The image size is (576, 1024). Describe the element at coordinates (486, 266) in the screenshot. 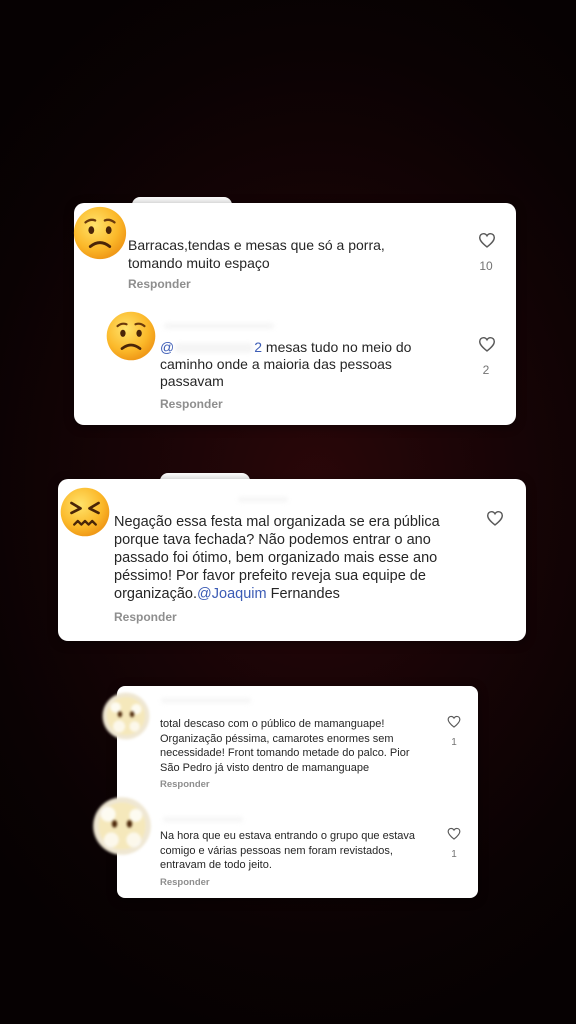

I see `like-count-1: 10` at that location.